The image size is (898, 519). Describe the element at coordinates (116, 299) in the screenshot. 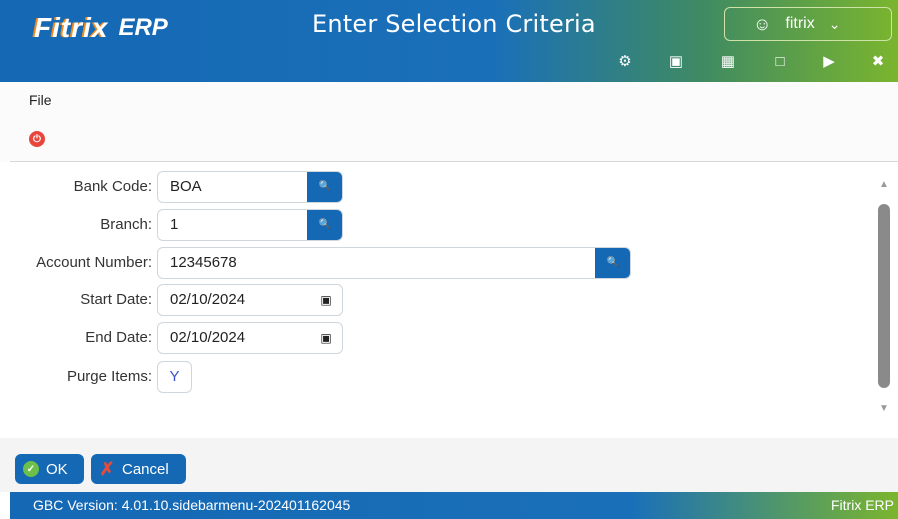

I see `start-date-label: Start Date:` at that location.